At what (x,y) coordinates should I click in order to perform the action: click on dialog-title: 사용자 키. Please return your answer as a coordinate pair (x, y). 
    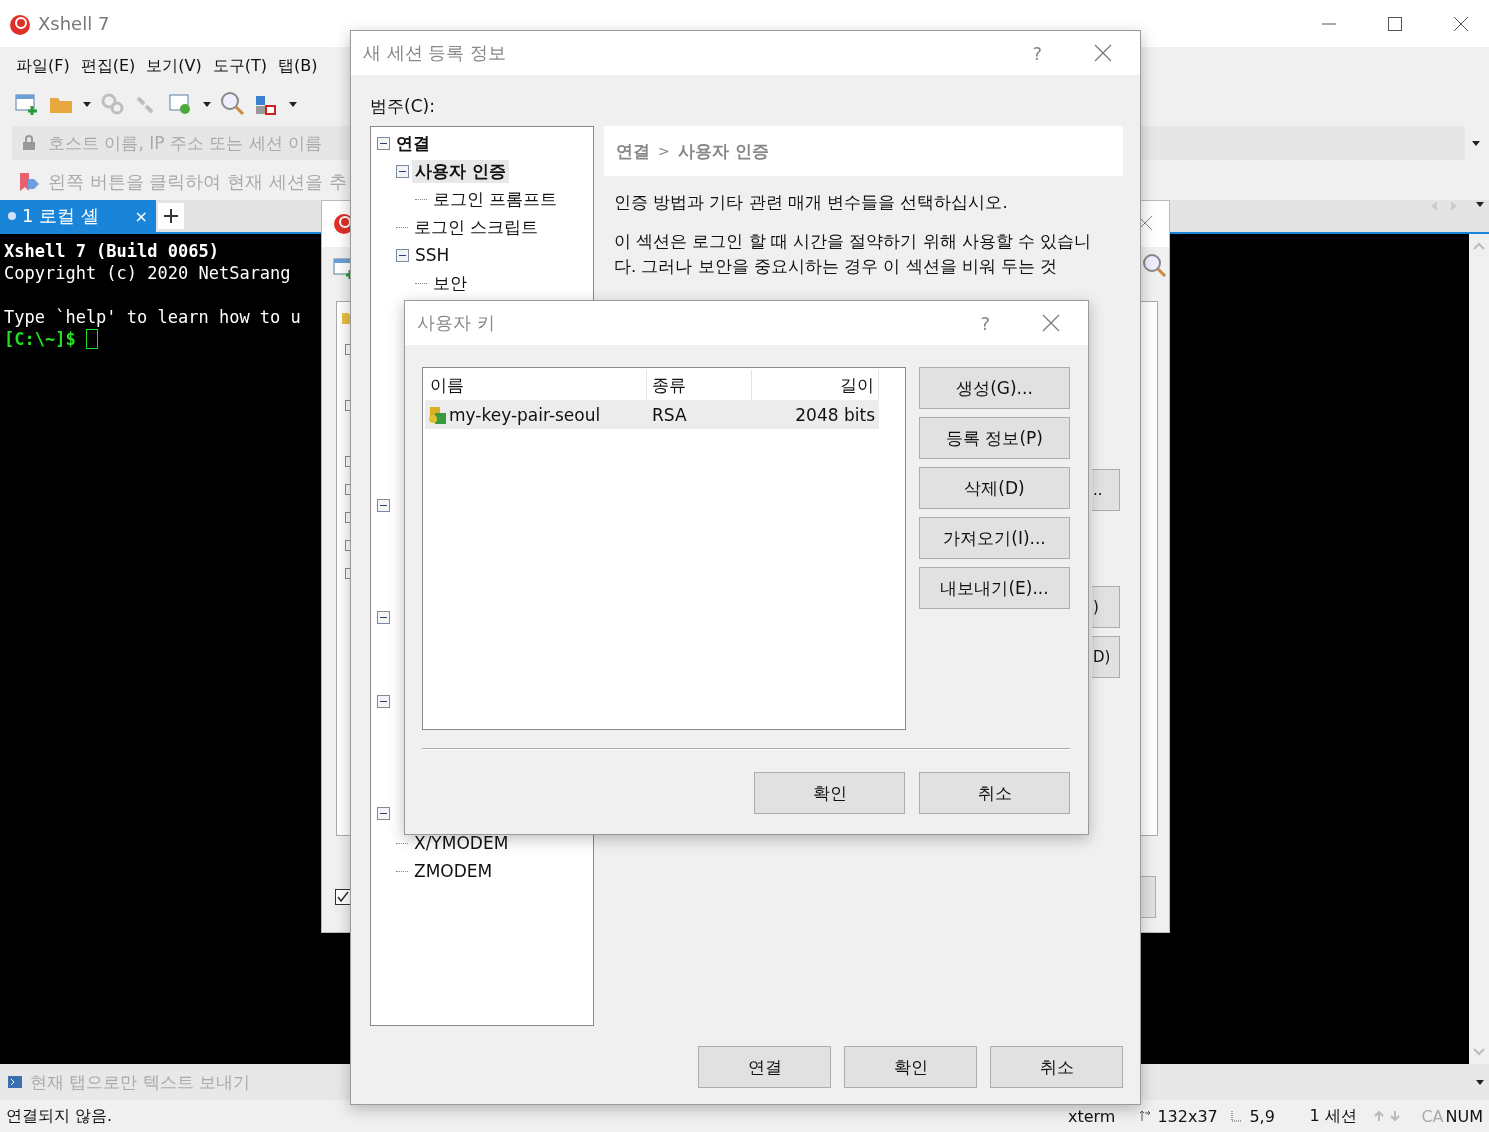
    Looking at the image, I should click on (456, 323).